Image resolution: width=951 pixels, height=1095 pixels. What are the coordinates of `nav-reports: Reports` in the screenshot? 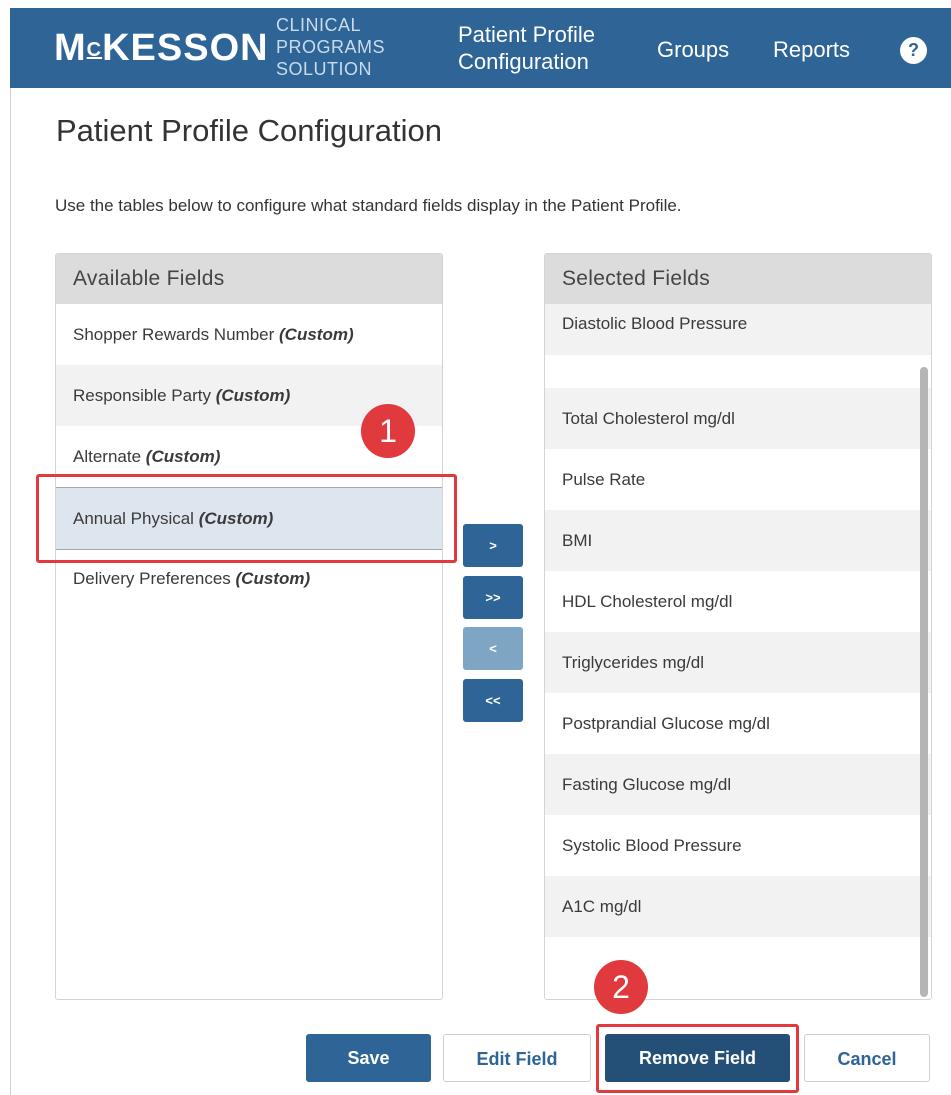 It's located at (811, 50).